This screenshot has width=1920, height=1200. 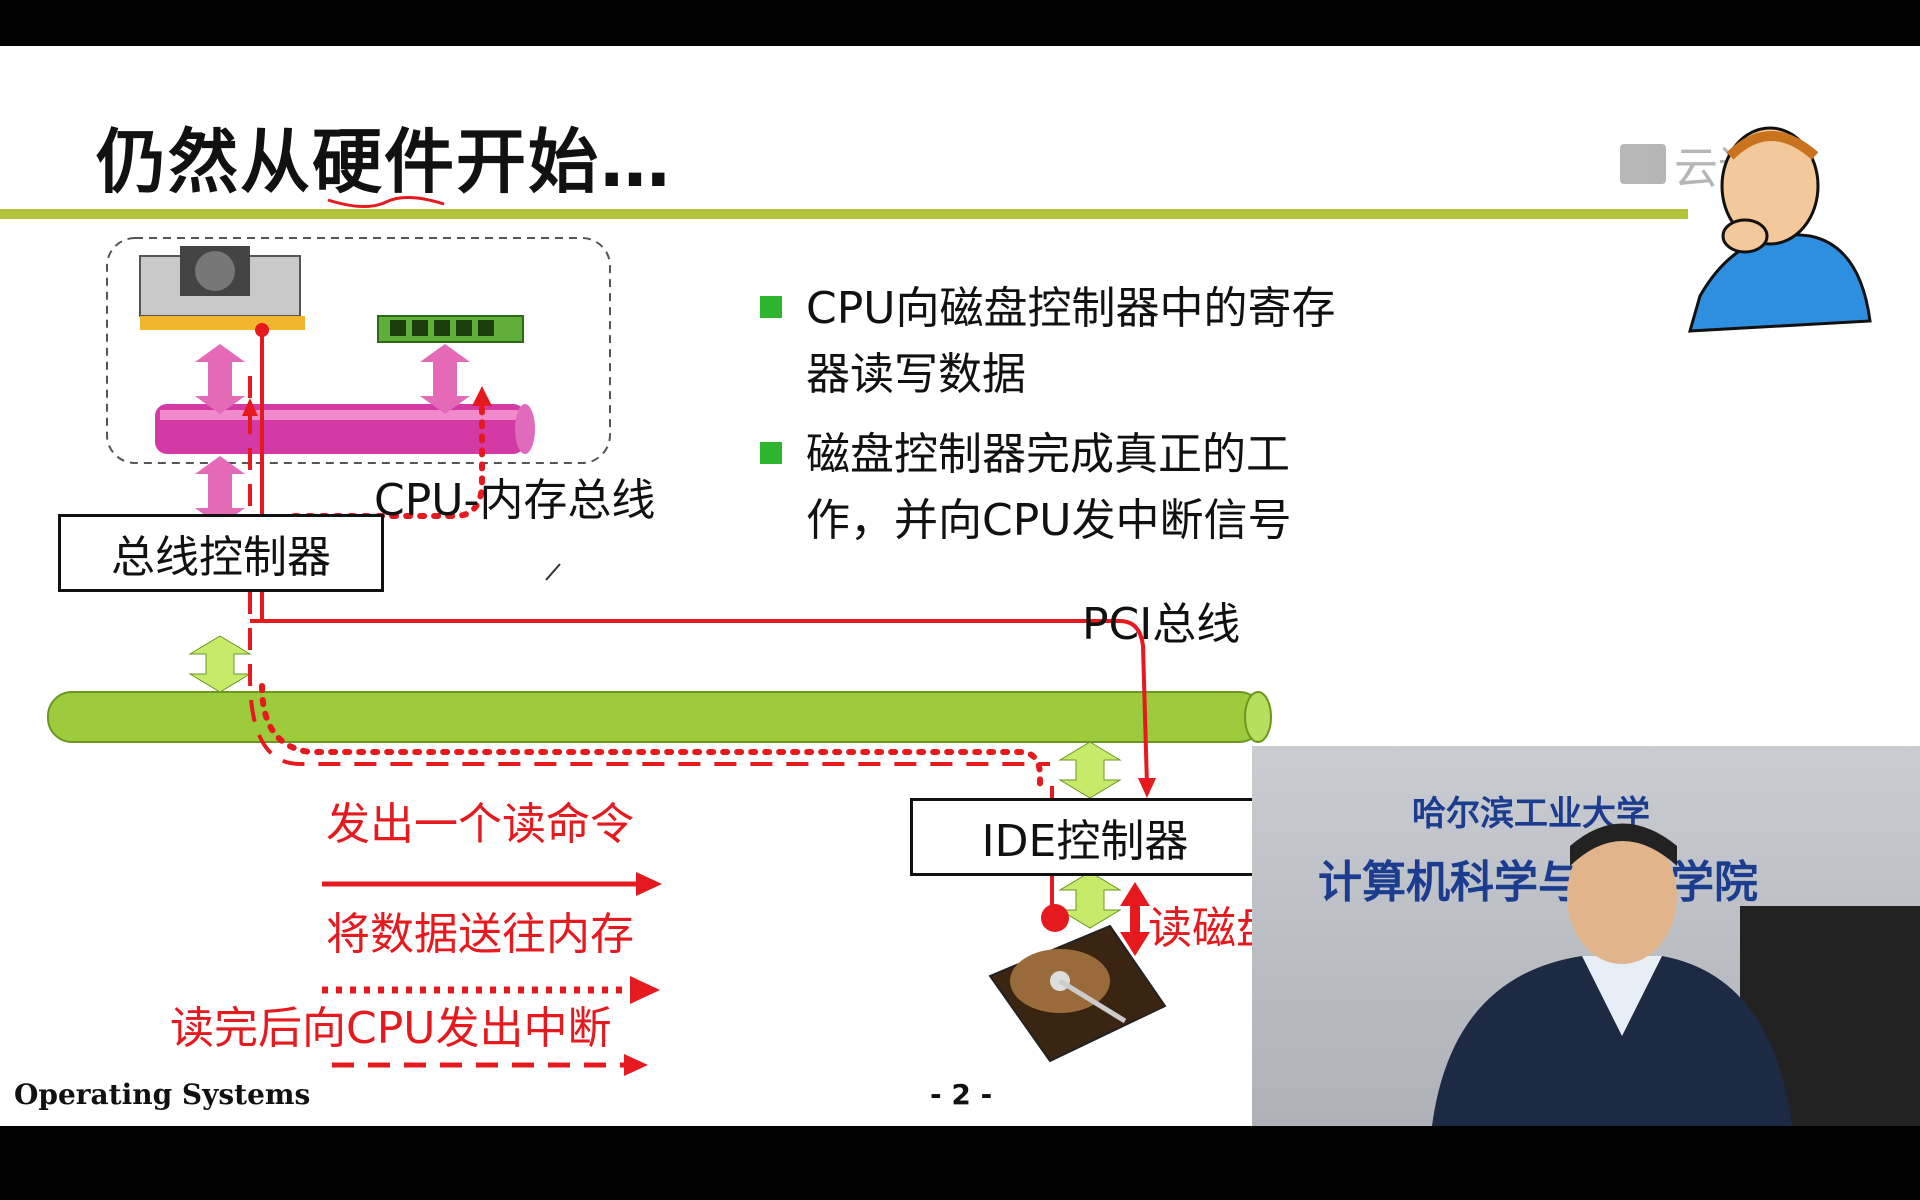 I want to click on video-overlay: 哈尔滨工业大学 计算机科学与技术学院, so click(x=1586, y=936).